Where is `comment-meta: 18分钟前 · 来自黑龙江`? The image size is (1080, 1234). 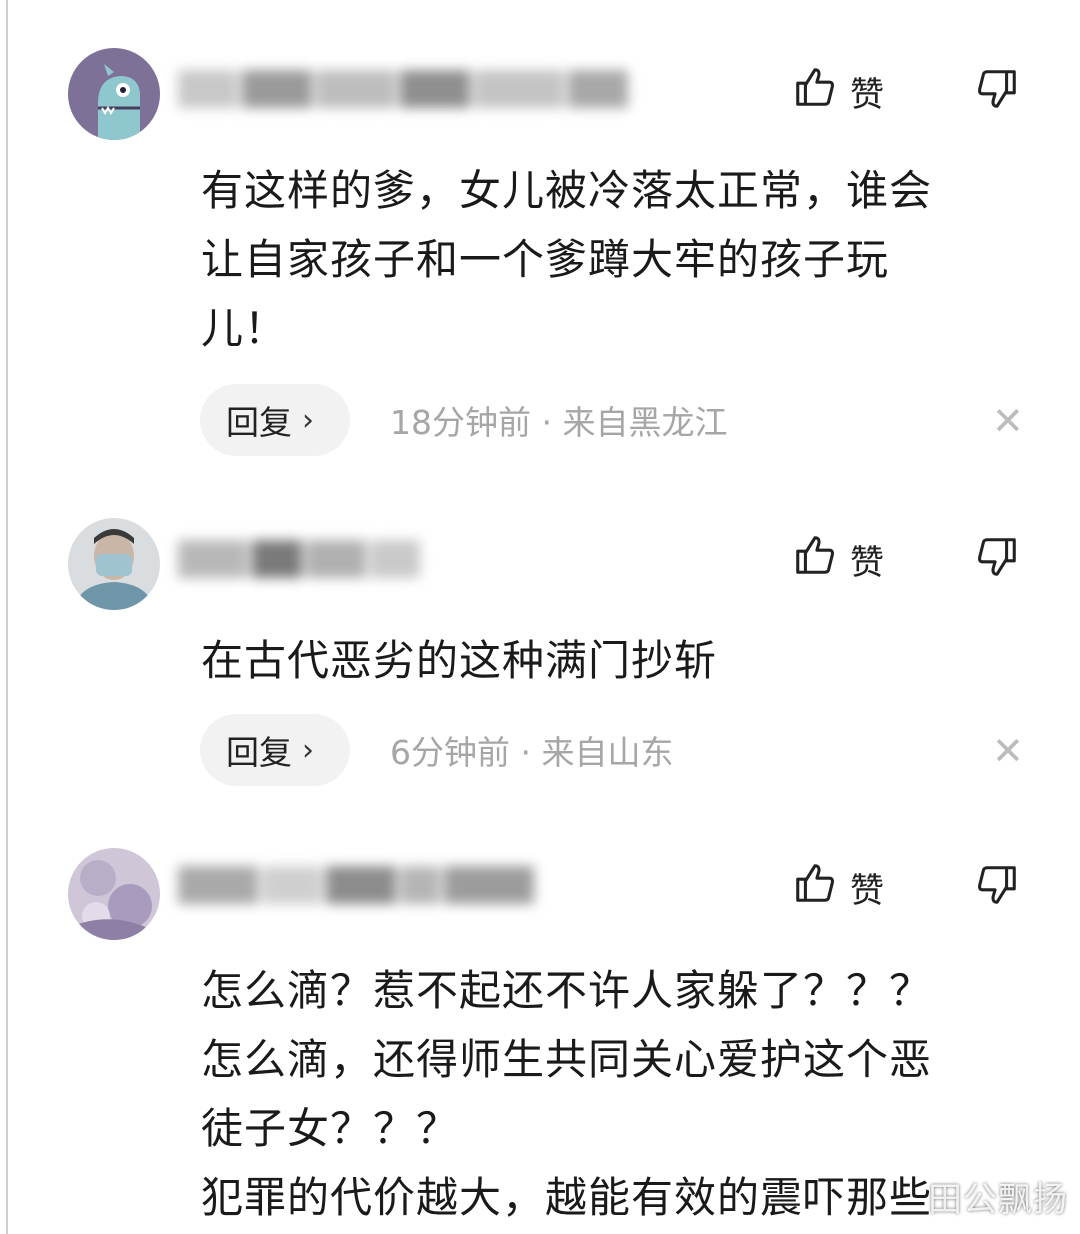
comment-meta: 18分钟前 · 来自黑龙江 is located at coordinates (559, 422).